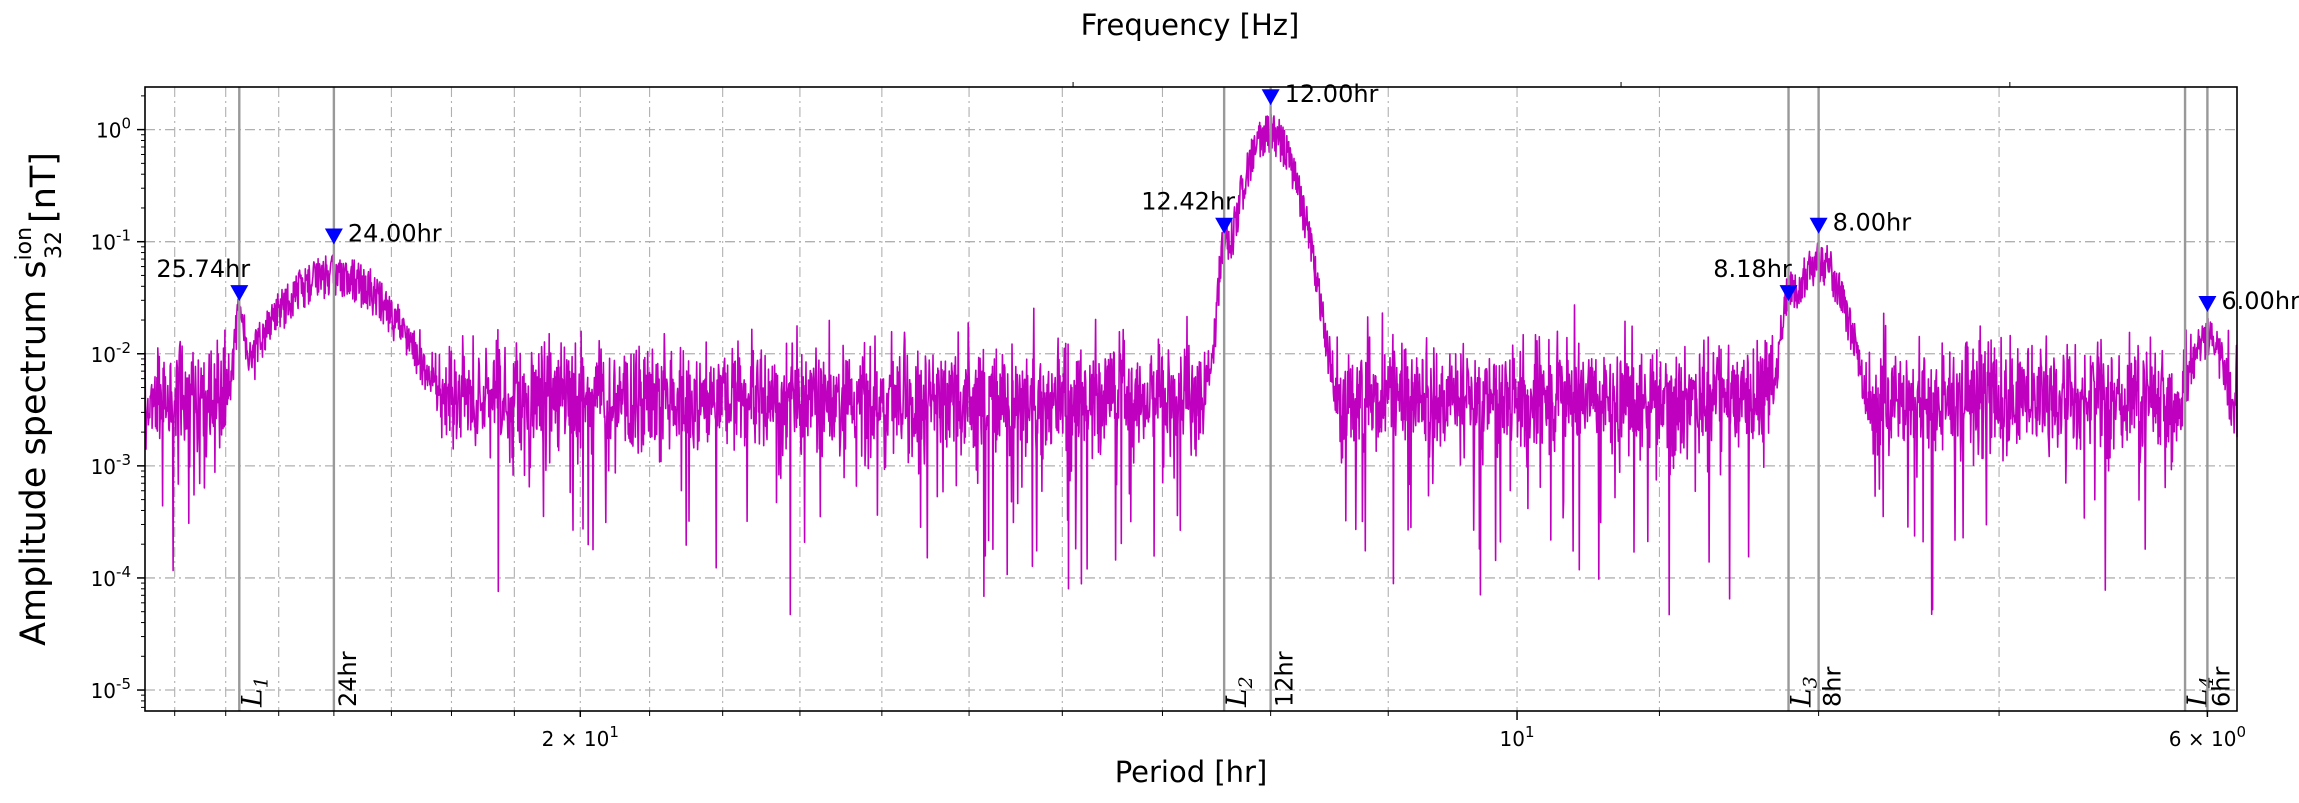  What do you see at coordinates (111, 689) in the screenshot?
I see `y-tick-label: 10-5` at bounding box center [111, 689].